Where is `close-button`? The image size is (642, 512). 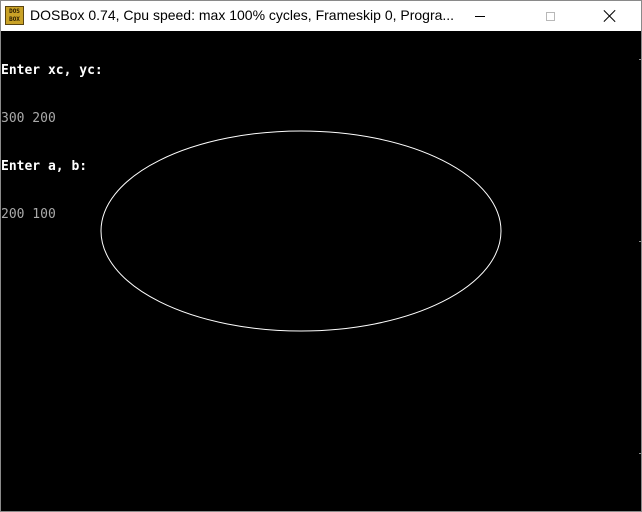 close-button is located at coordinates (610, 16).